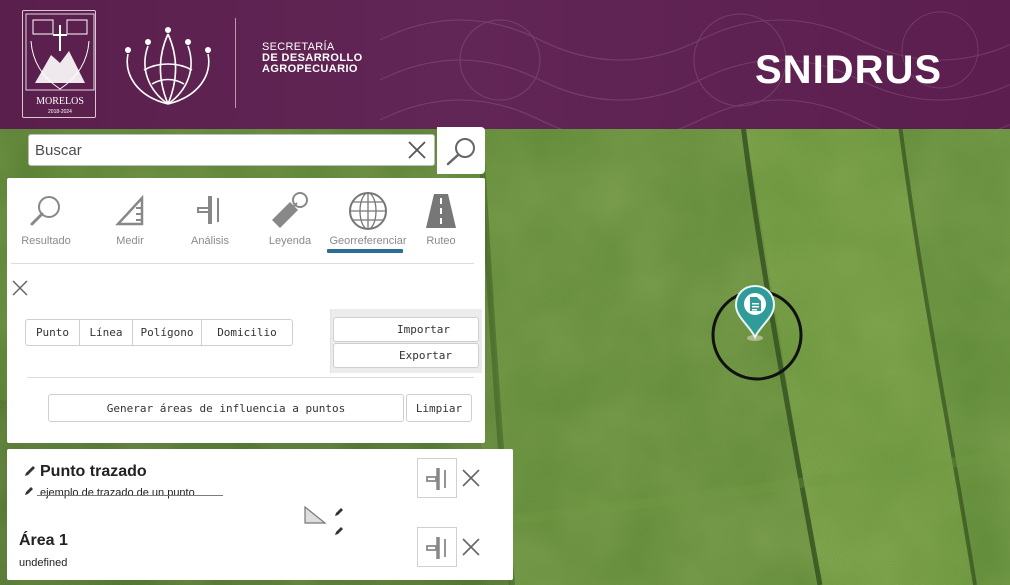  What do you see at coordinates (106, 332) in the screenshot?
I see `draw-line-button: Línea` at bounding box center [106, 332].